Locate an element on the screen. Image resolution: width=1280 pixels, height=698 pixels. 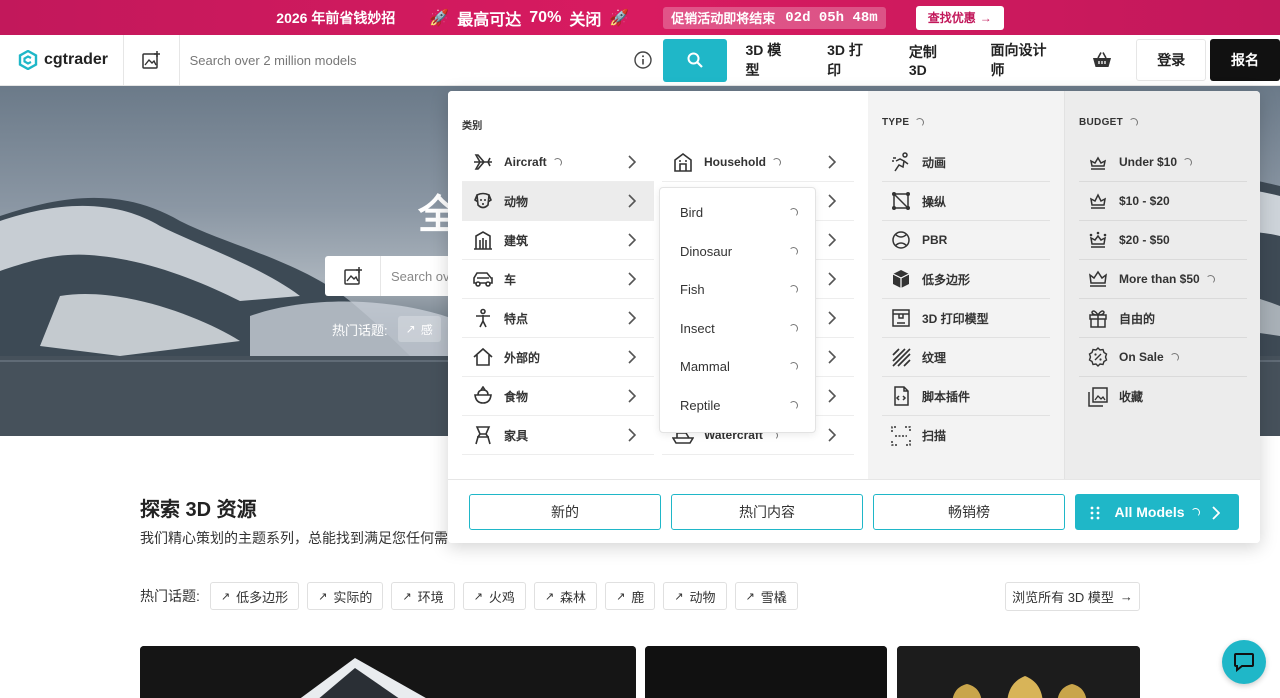
budget-item-under-10: Under $10 is located at coordinates (1163, 162).